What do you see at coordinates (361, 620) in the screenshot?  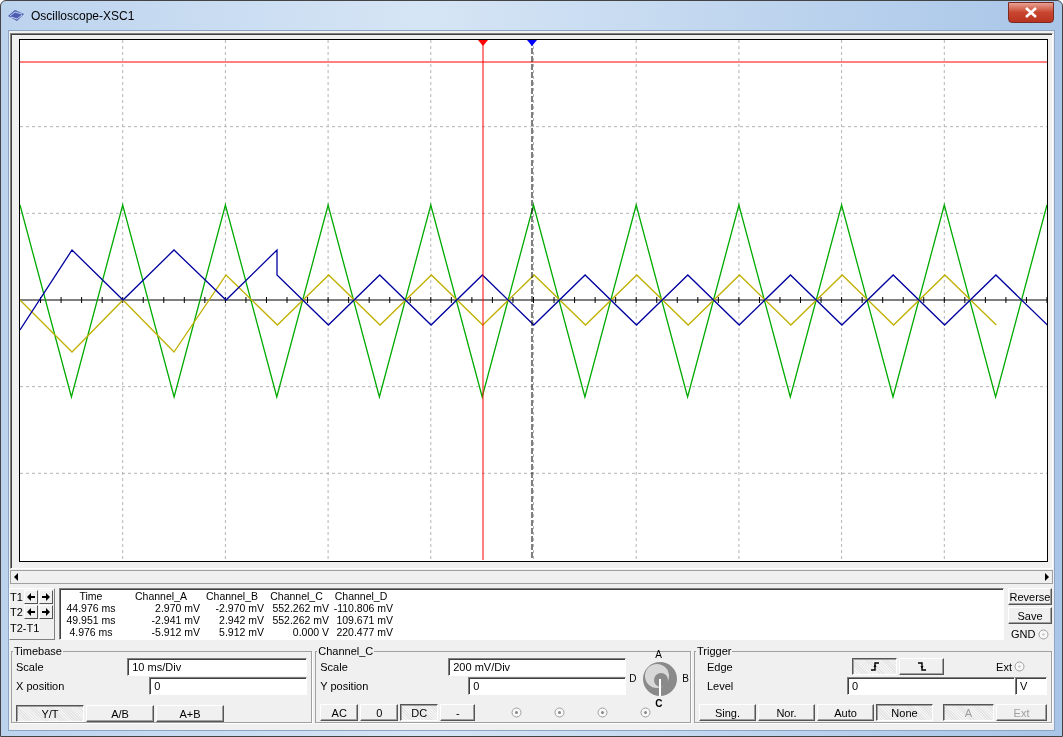 I see `table-cell: 109.671 mV` at bounding box center [361, 620].